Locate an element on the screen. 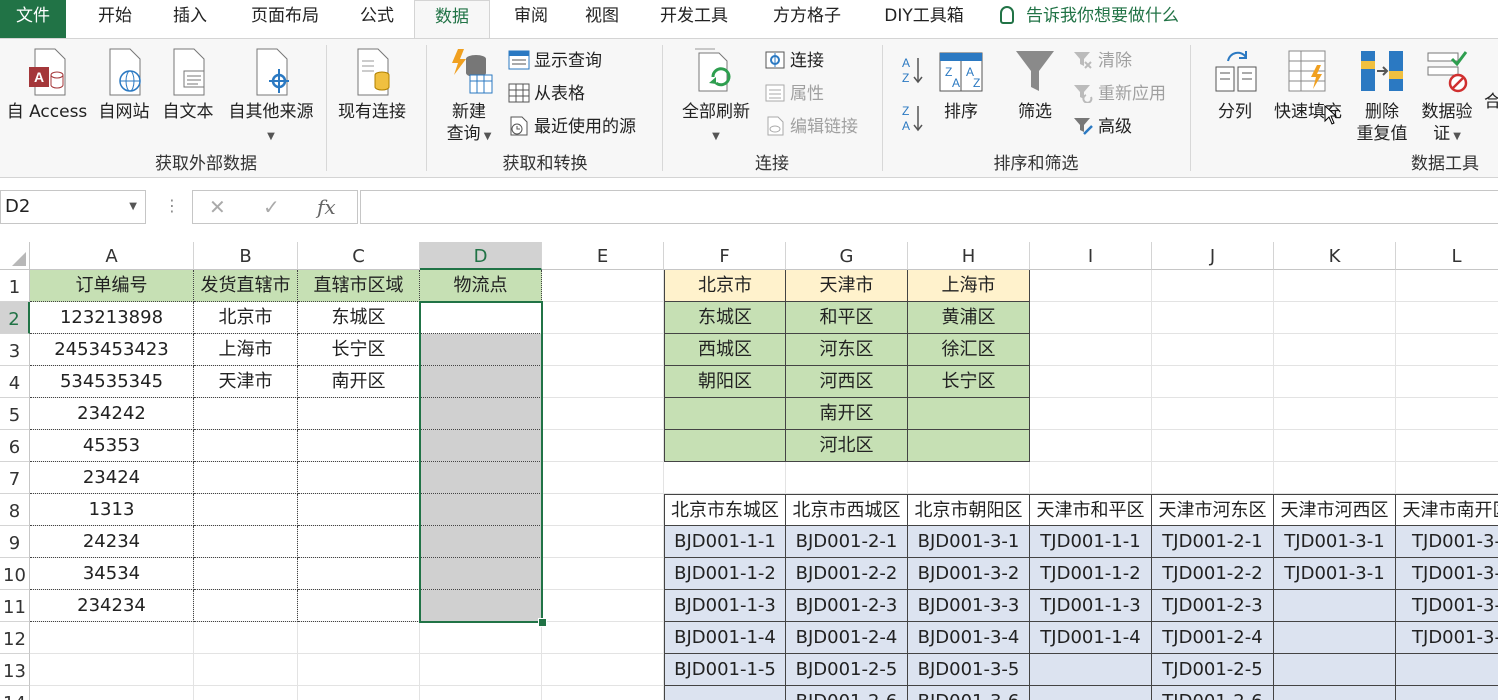  column-header-G: G is located at coordinates (847, 256).